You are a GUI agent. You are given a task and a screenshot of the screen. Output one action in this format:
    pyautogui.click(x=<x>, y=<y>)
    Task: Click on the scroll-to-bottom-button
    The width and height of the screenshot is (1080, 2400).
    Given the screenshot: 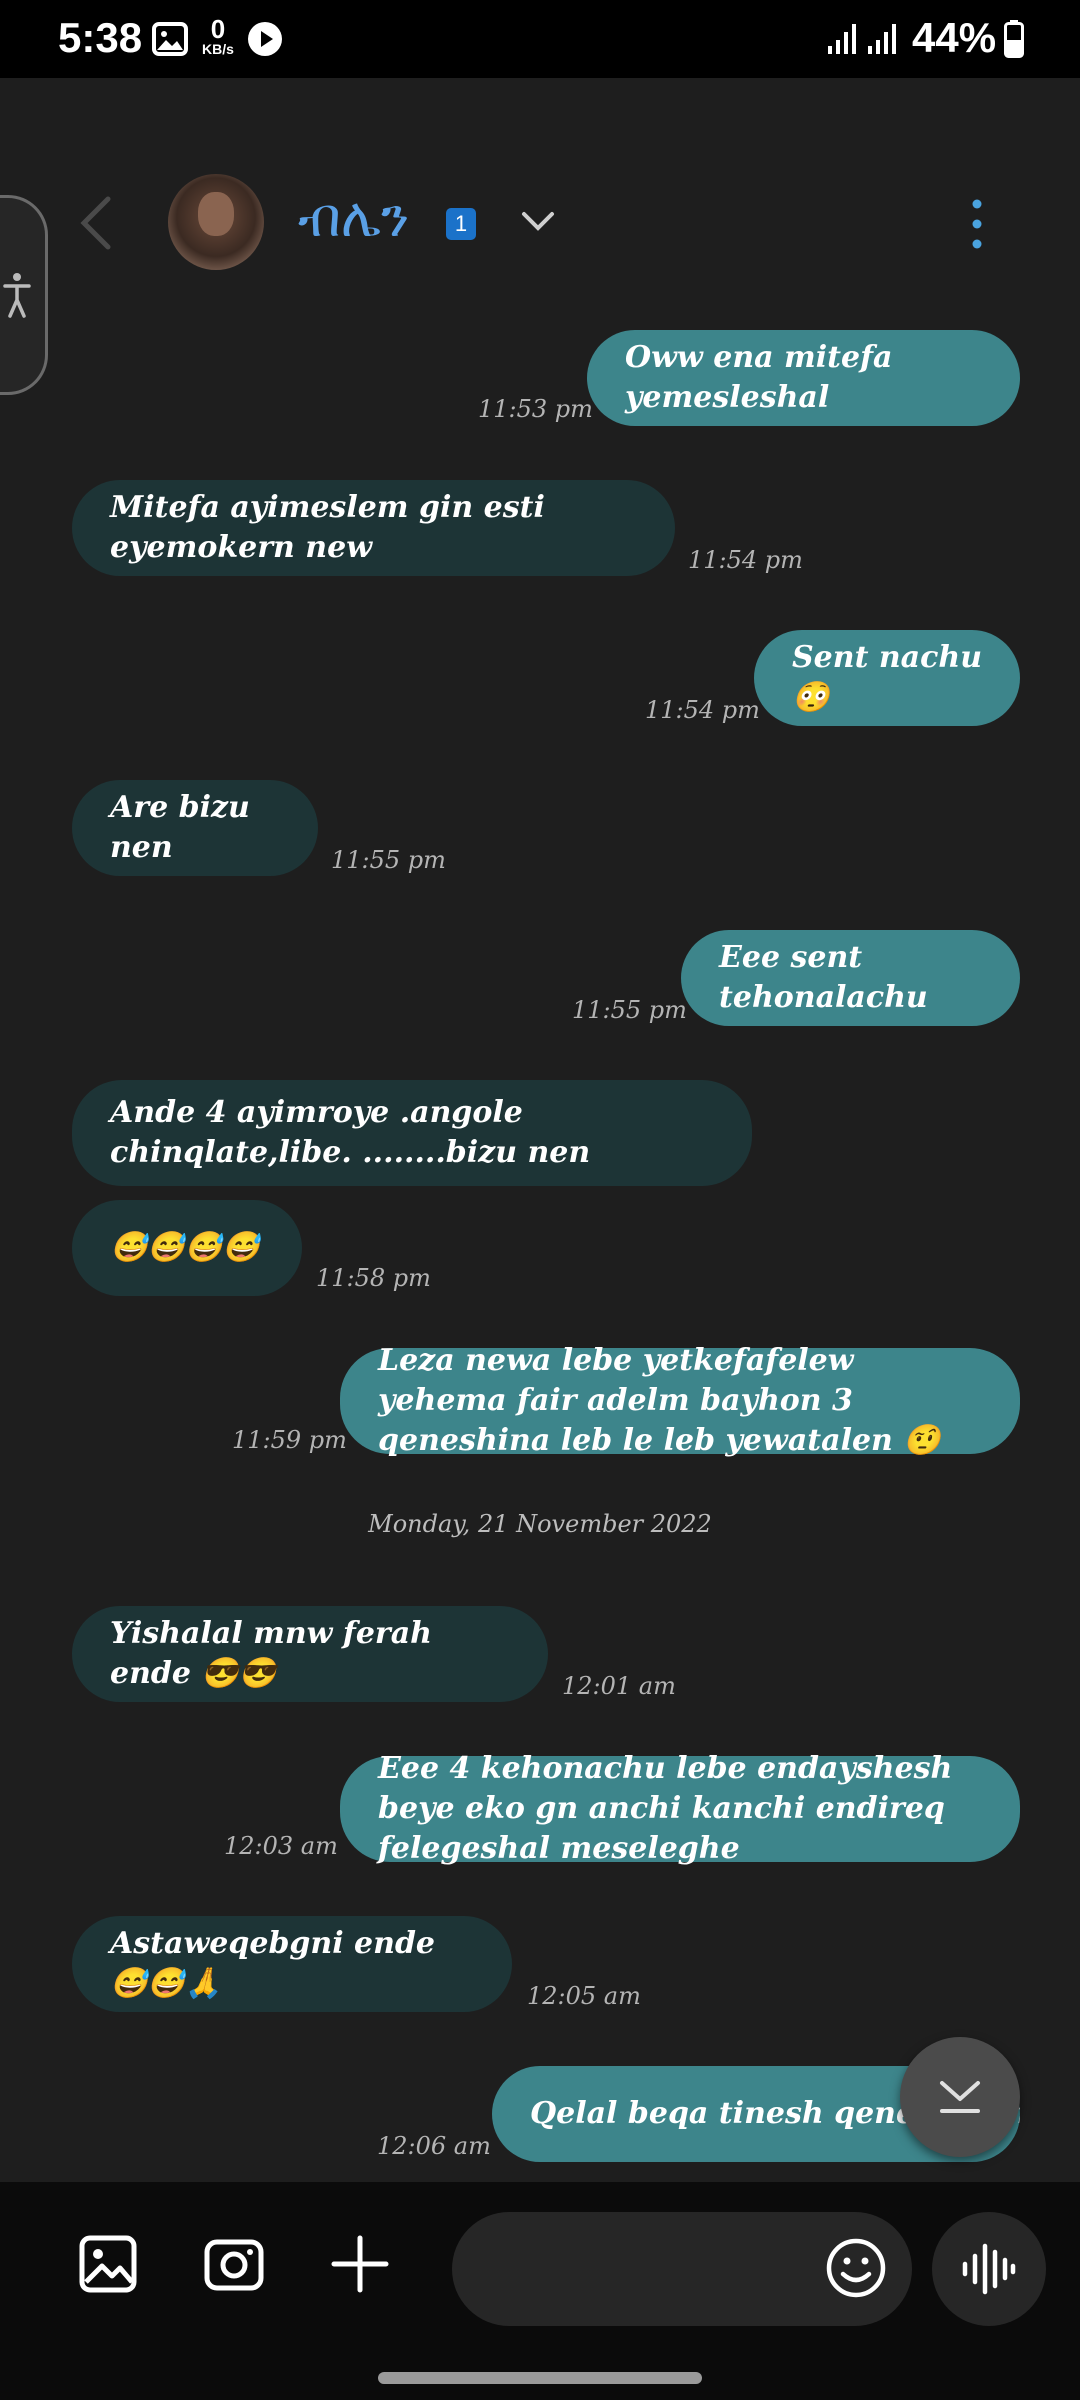 What is the action you would take?
    pyautogui.click(x=960, y=2097)
    